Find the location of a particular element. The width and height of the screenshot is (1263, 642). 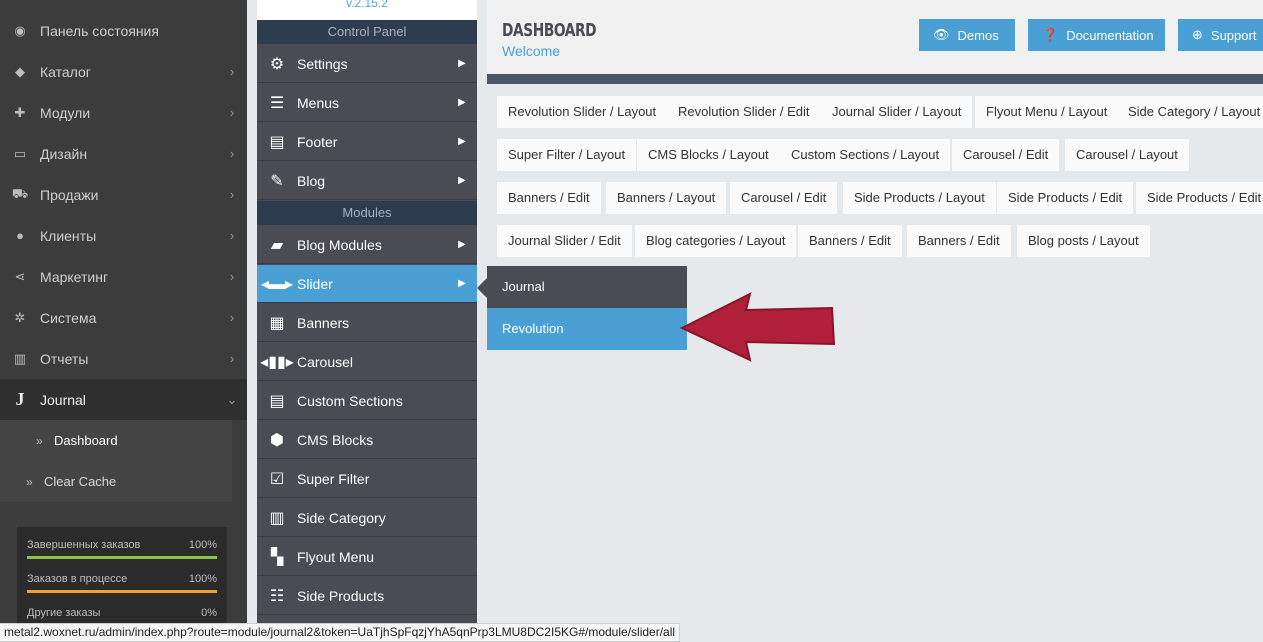

version-label: v.2.15.2 is located at coordinates (367, 10).